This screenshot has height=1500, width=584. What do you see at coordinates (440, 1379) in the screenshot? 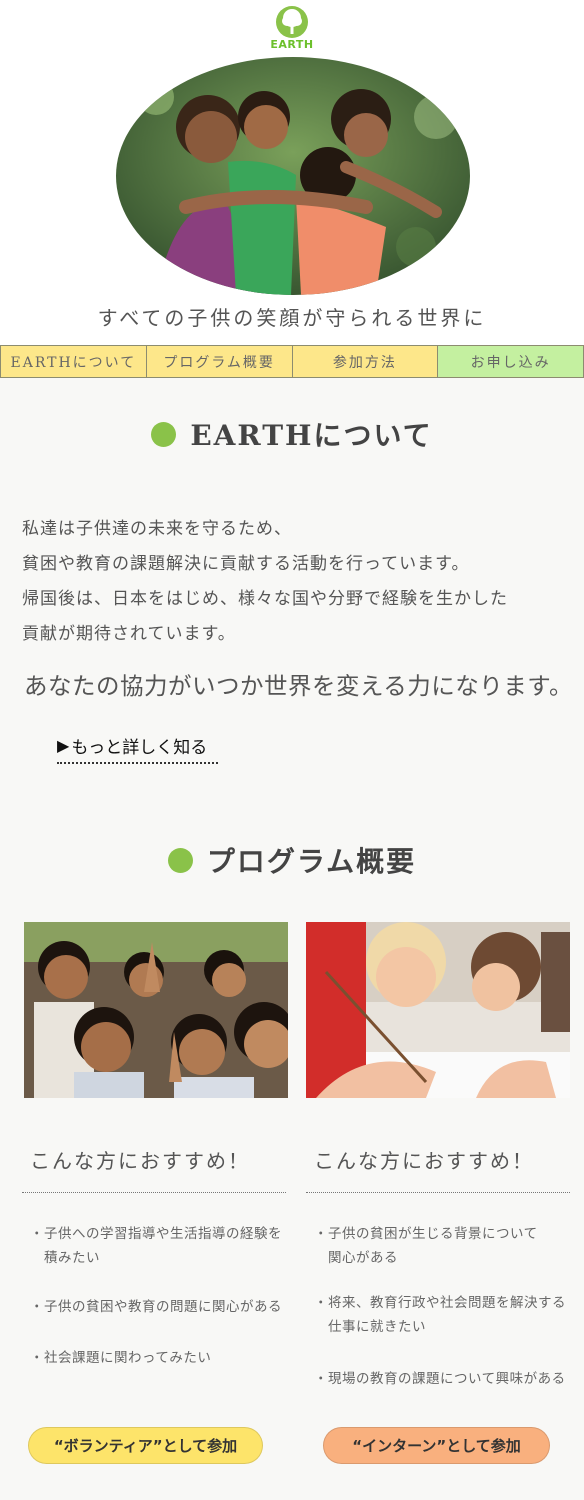
I see `list-item: 現場の教育の課題について興味がある` at bounding box center [440, 1379].